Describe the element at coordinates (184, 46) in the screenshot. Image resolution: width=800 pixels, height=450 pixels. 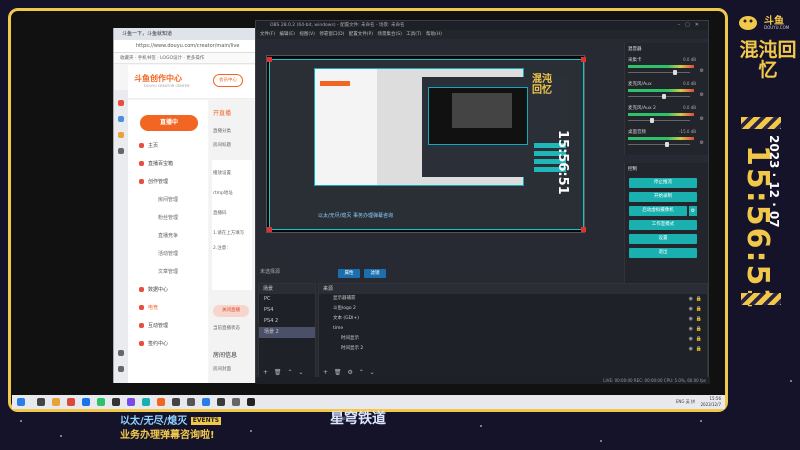
I see `address-bar: https://www.douyu.com/creator/main/live` at that location.